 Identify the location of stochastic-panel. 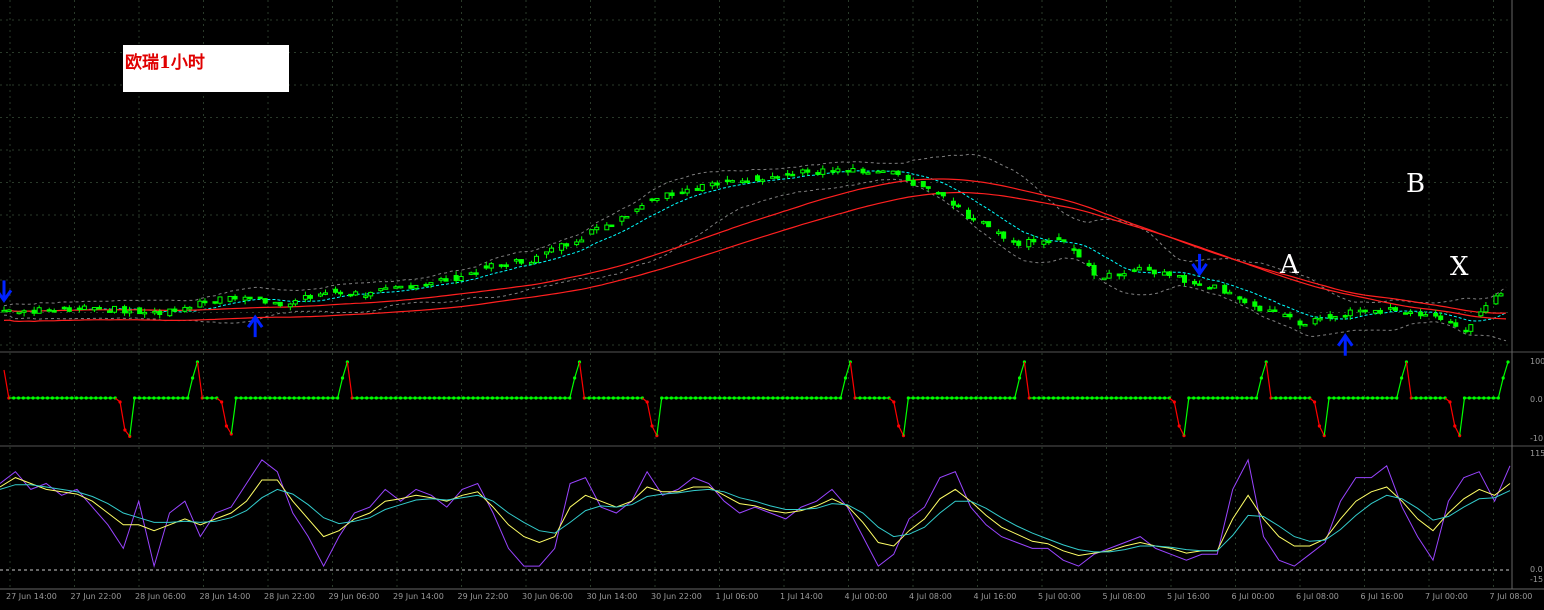
(756, 399).